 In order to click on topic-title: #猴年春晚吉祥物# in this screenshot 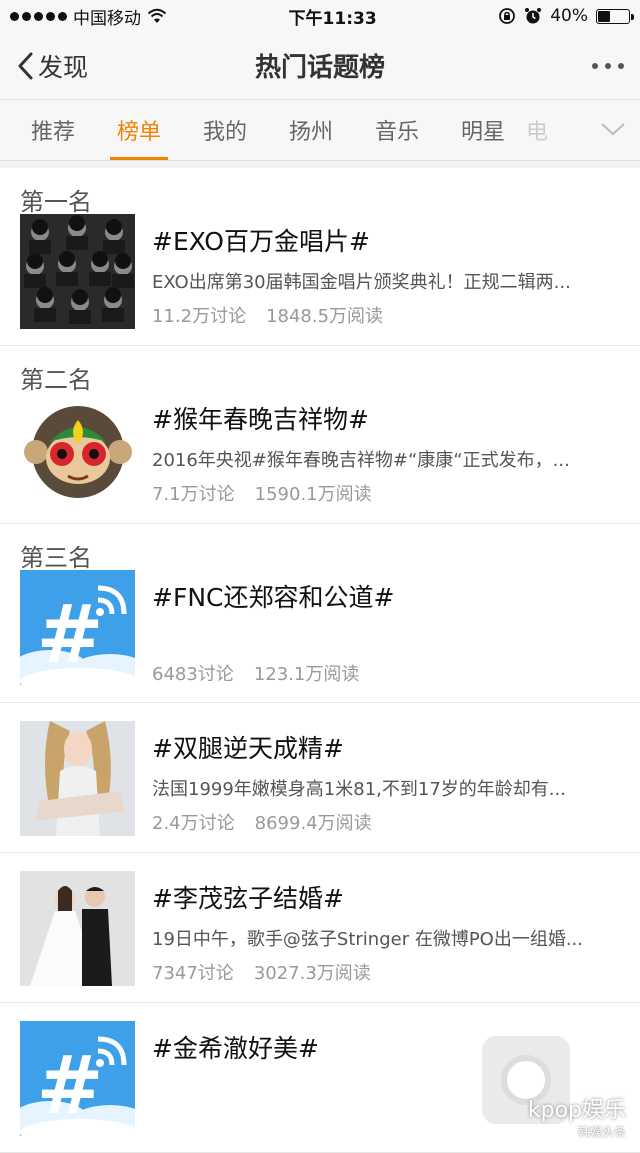, I will do `click(260, 419)`.